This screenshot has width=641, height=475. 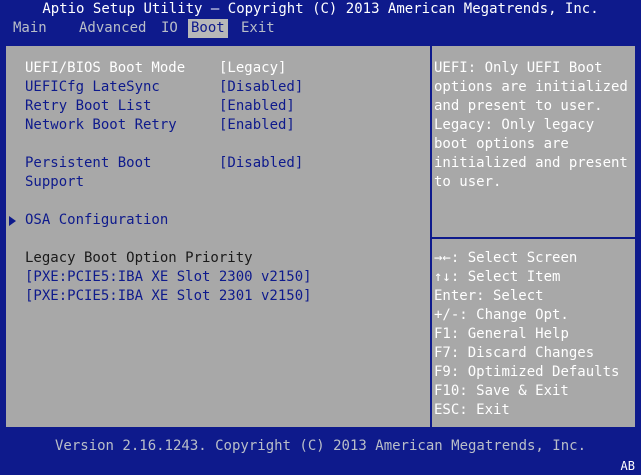 I want to click on key-description: General Help, so click(x=514, y=334).